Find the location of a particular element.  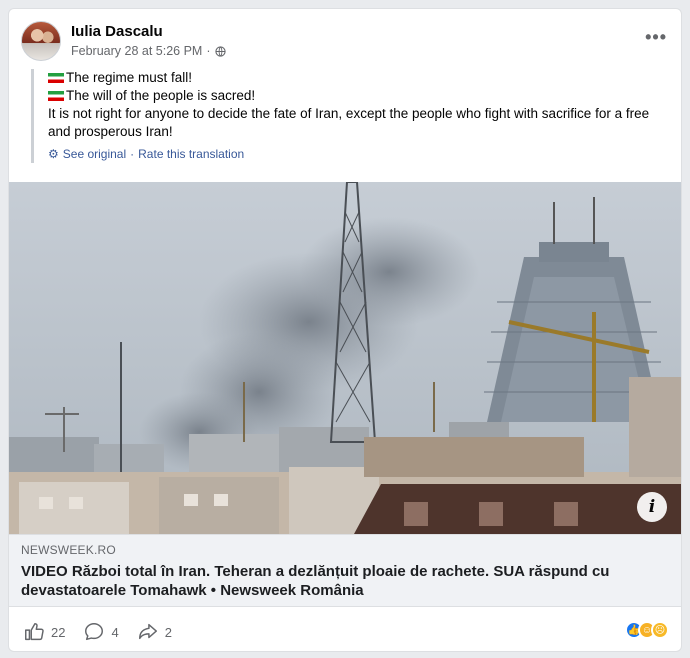

globe-icon is located at coordinates (220, 51).